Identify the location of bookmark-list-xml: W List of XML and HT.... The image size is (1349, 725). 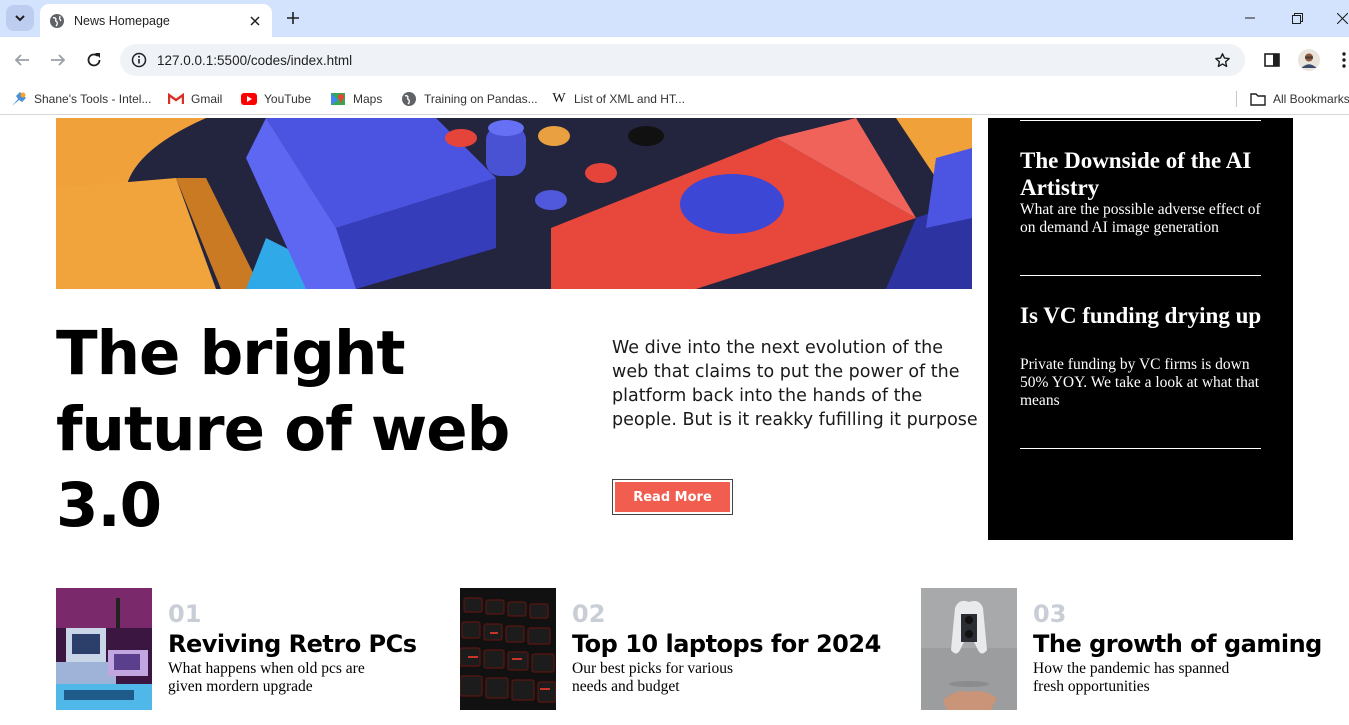
(618, 99).